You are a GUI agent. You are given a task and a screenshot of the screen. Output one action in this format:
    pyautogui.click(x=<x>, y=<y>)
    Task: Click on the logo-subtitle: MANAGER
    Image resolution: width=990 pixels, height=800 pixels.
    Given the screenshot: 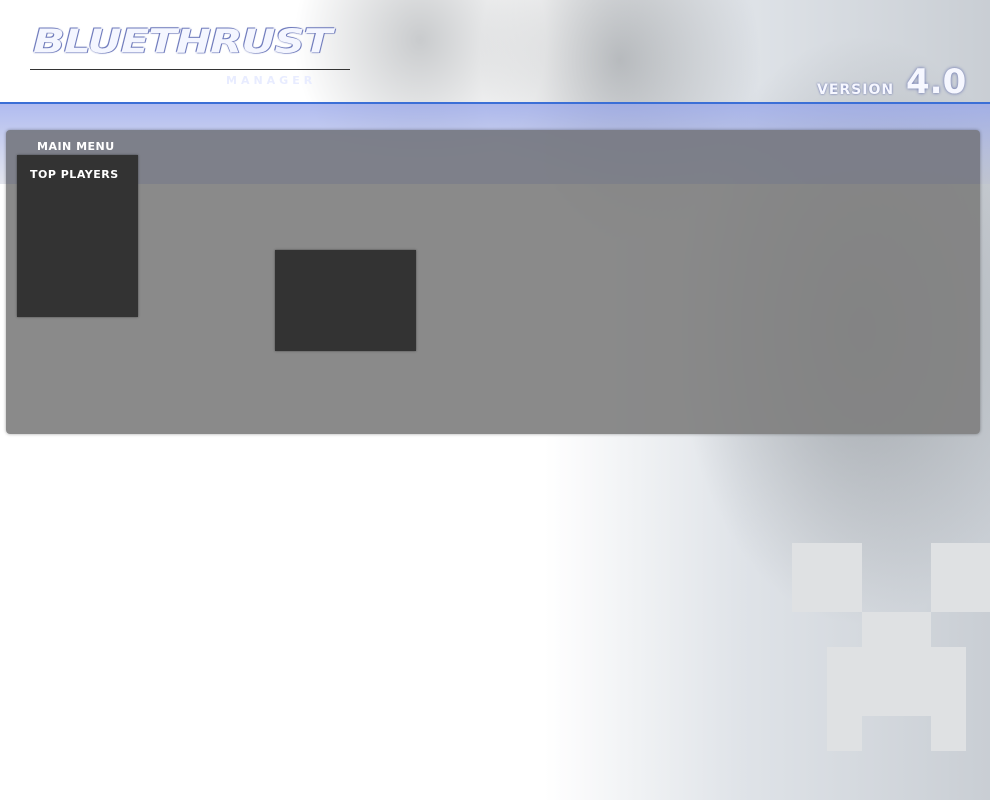 What is the action you would take?
    pyautogui.click(x=271, y=80)
    